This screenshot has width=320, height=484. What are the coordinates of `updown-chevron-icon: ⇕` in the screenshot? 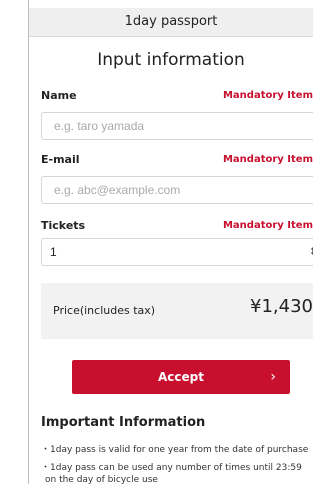 It's located at (311, 252).